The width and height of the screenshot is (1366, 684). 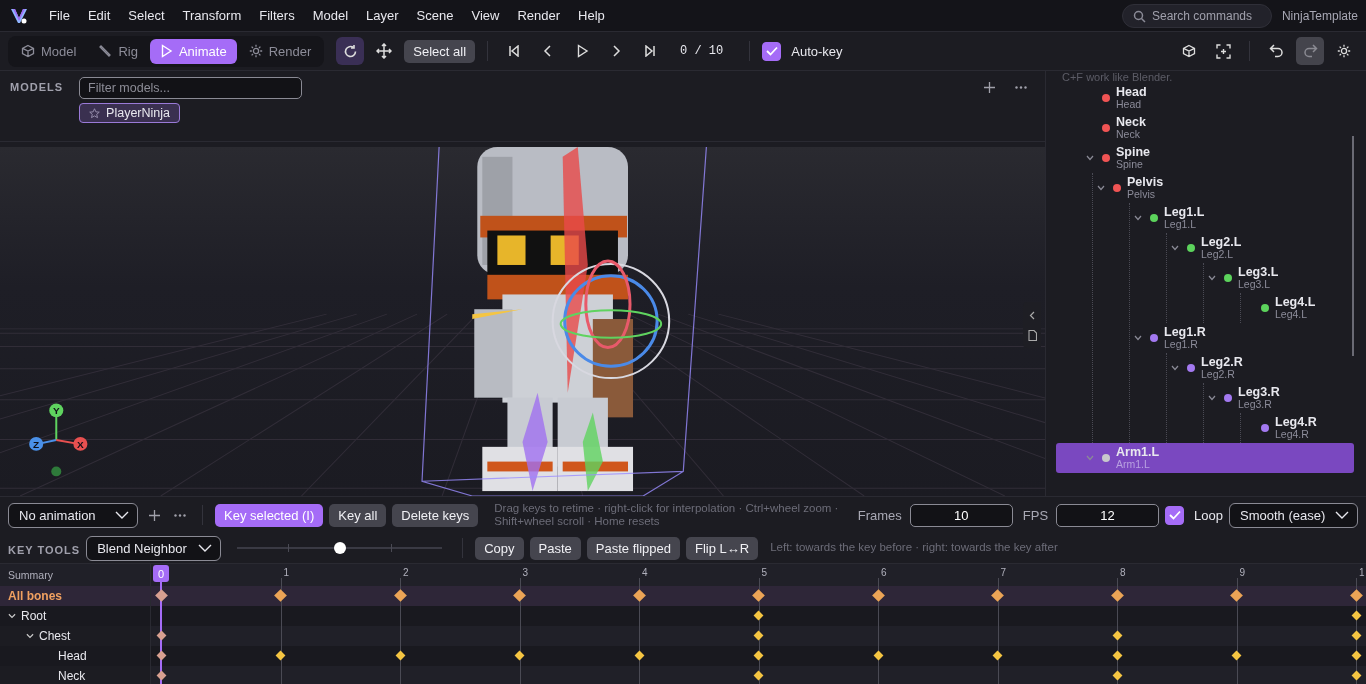 I want to click on rotate-gizmo, so click(x=611, y=319).